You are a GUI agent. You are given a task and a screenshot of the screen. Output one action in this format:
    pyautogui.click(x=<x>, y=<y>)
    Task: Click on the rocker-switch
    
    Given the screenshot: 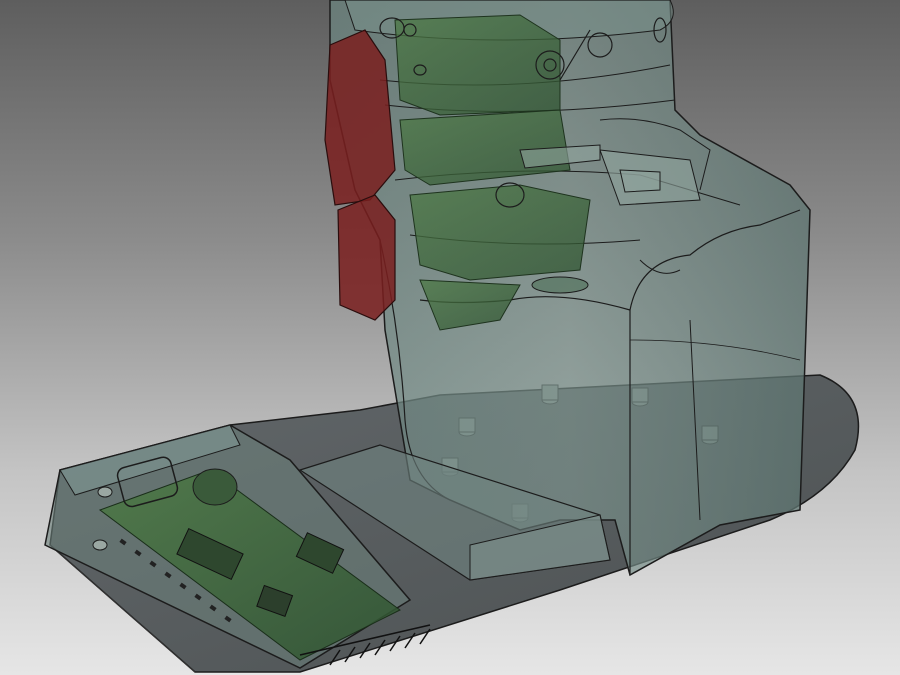 What is the action you would take?
    pyautogui.click(x=360, y=175)
    